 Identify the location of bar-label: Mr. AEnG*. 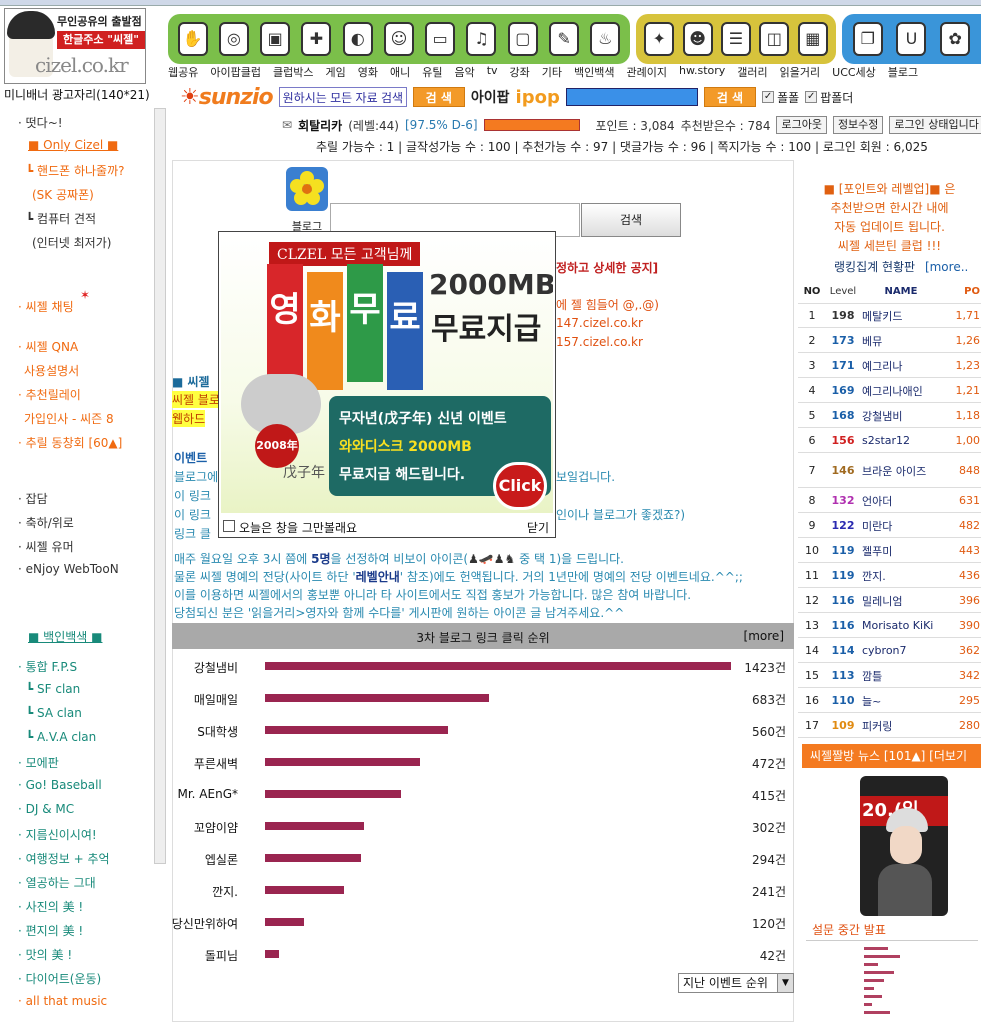
(207, 794).